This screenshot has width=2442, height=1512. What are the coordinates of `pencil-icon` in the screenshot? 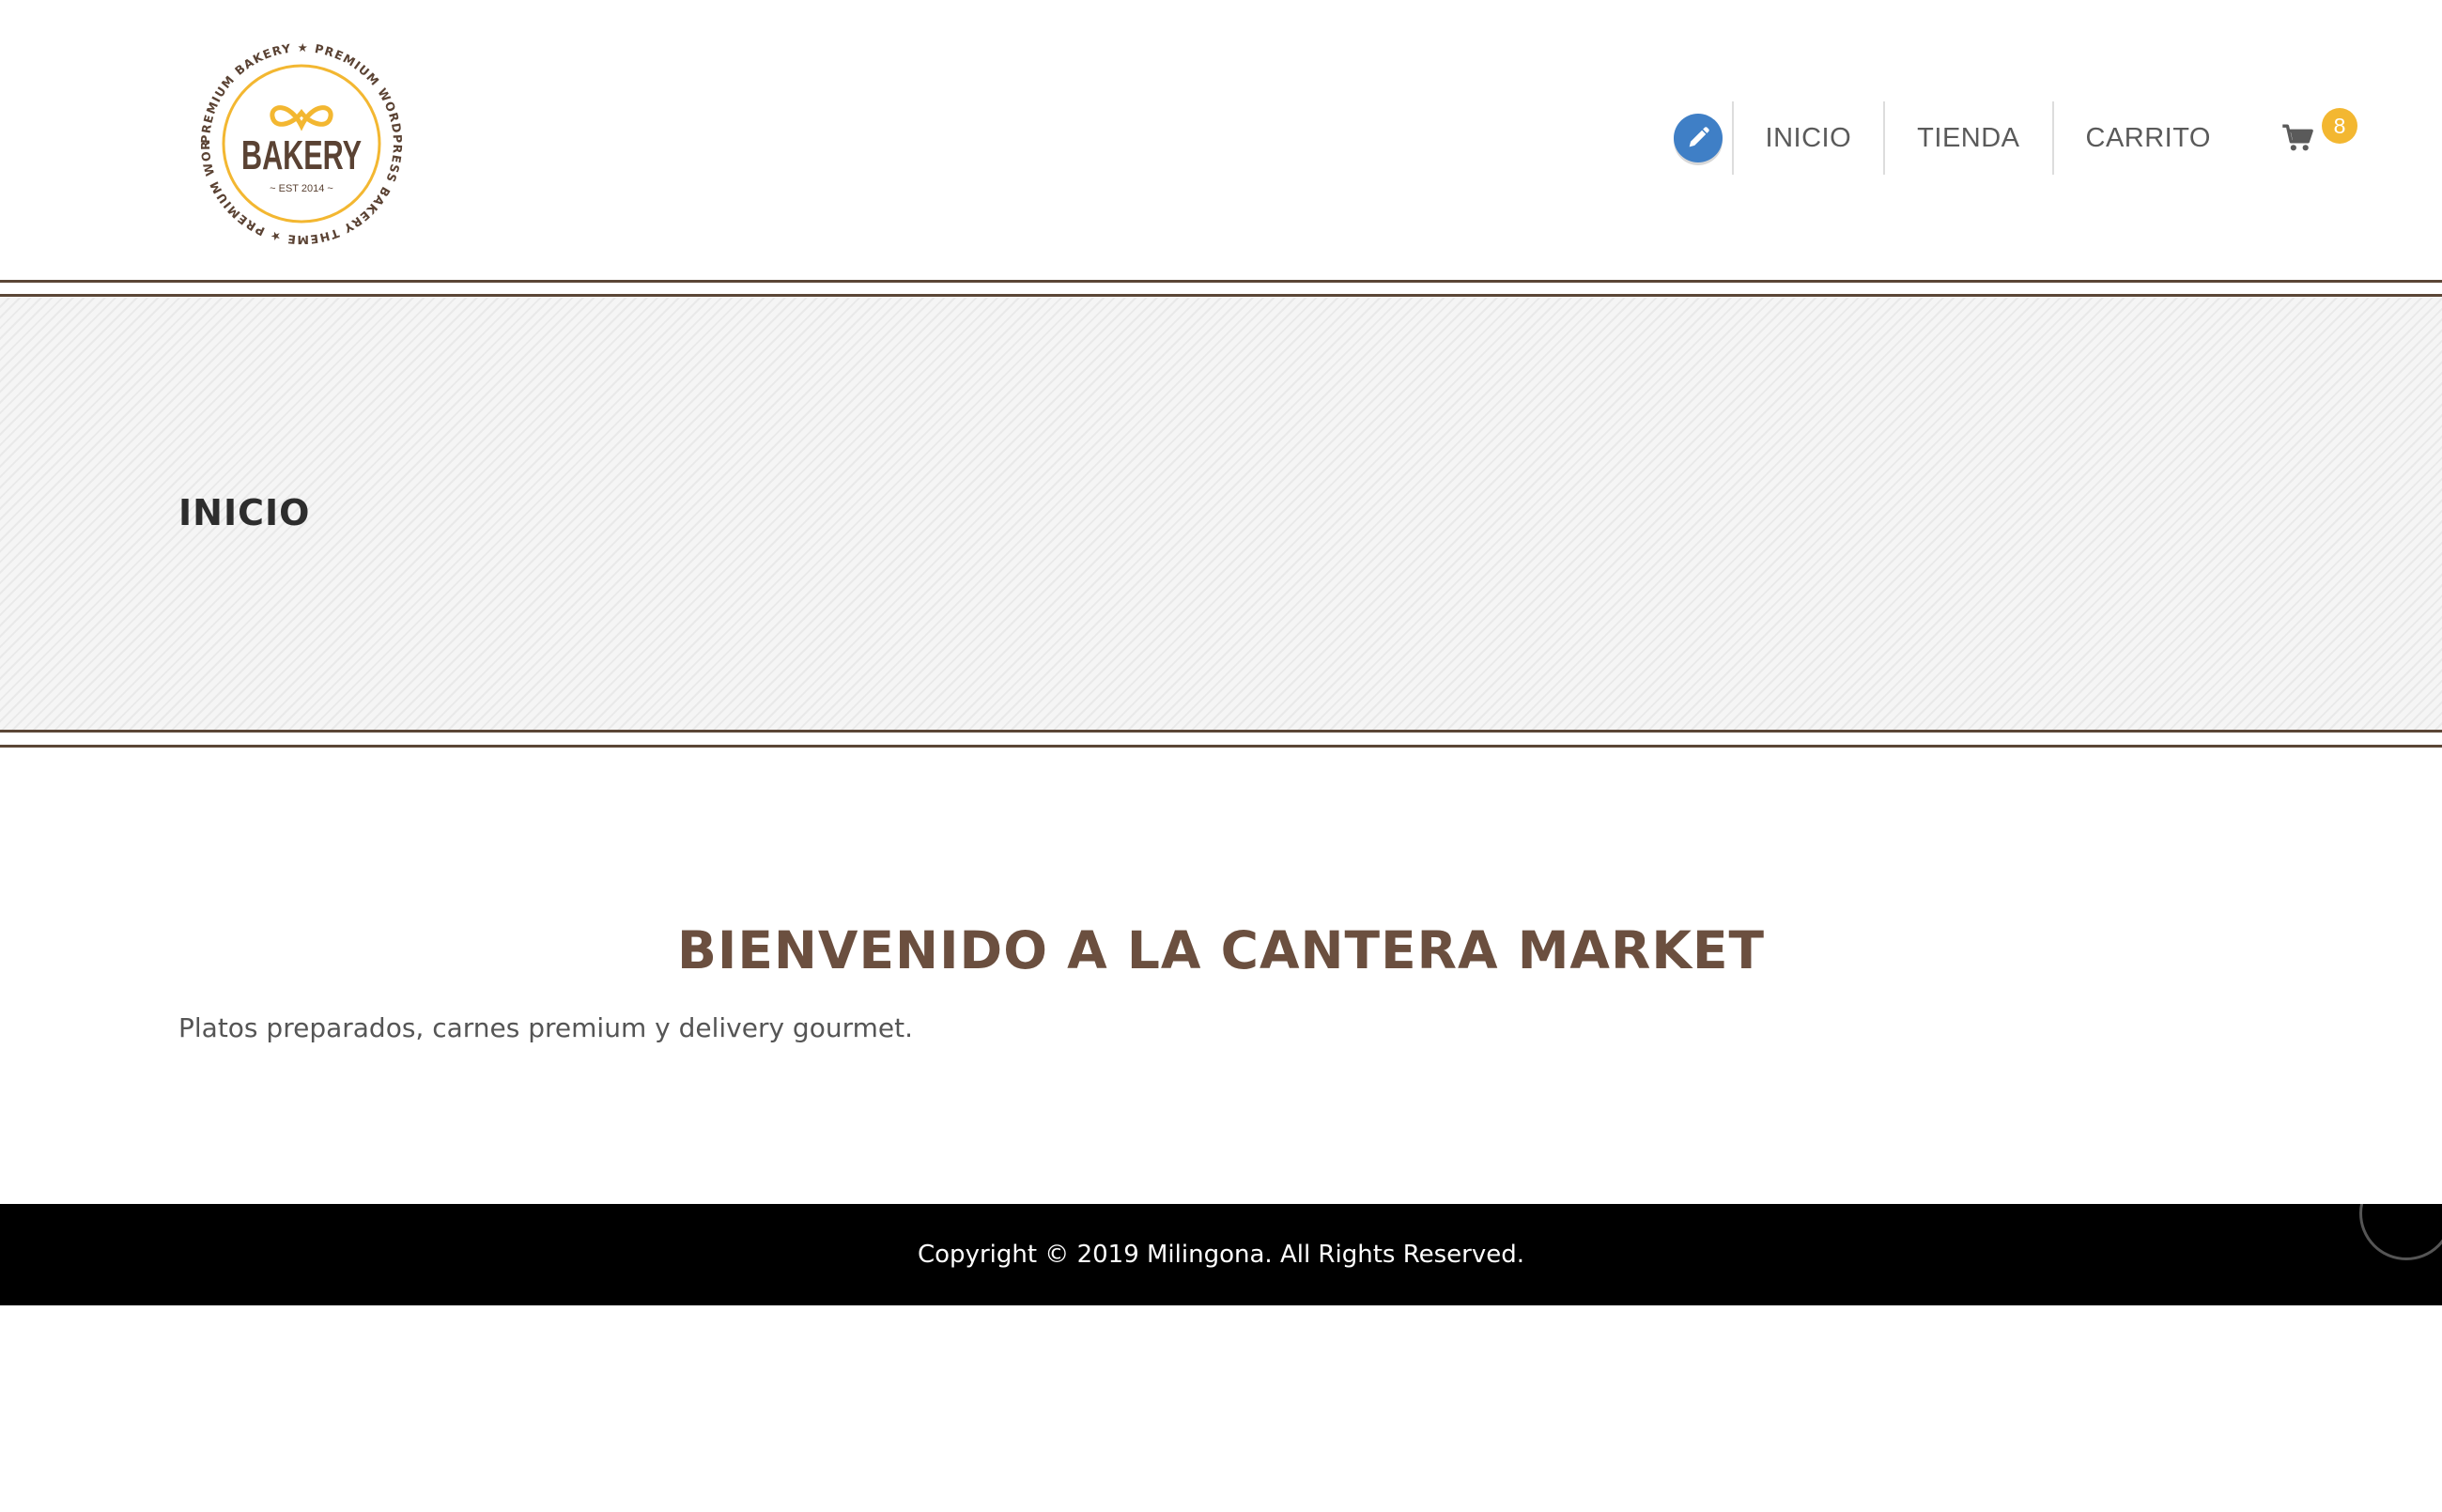 It's located at (1699, 137).